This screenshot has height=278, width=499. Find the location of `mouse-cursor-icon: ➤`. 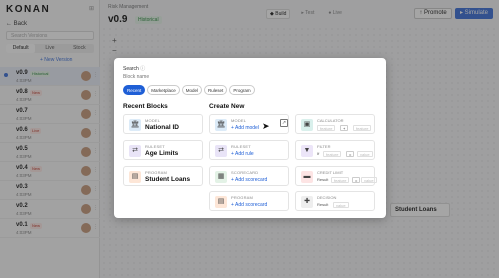

mouse-cursor-icon: ➤ is located at coordinates (266, 126).